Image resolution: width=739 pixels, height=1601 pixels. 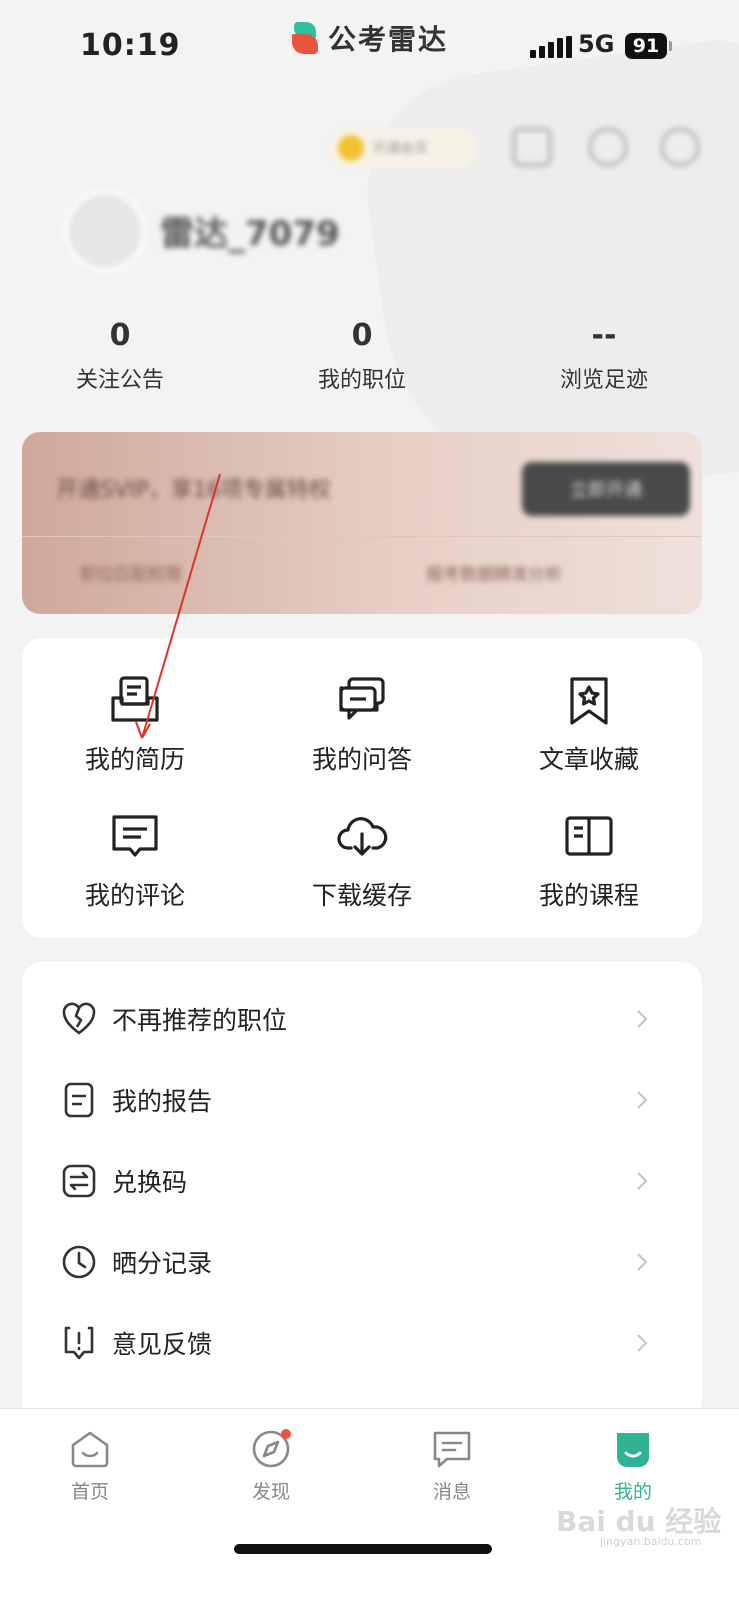 What do you see at coordinates (362, 1099) in the screenshot?
I see `list-item-my-reports: 我的报告` at bounding box center [362, 1099].